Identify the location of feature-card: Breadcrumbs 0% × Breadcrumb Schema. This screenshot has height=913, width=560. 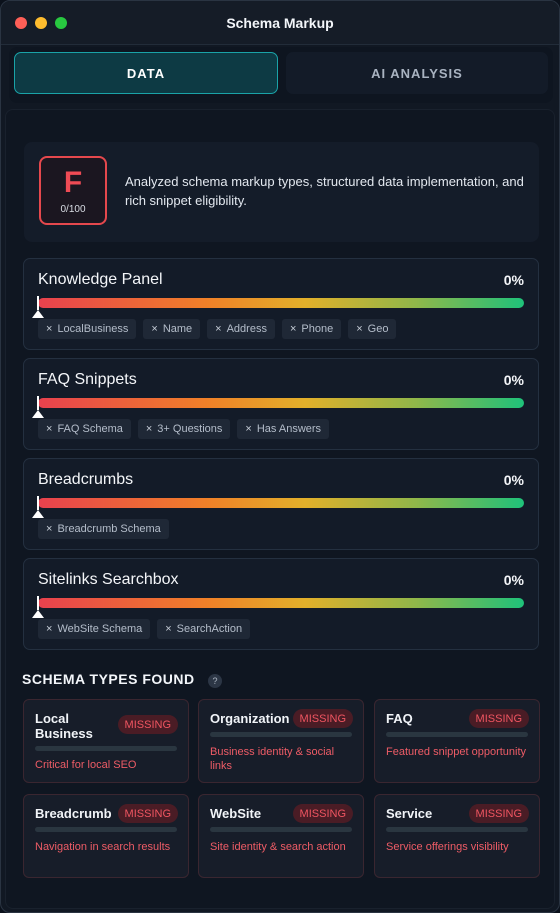
(281, 504).